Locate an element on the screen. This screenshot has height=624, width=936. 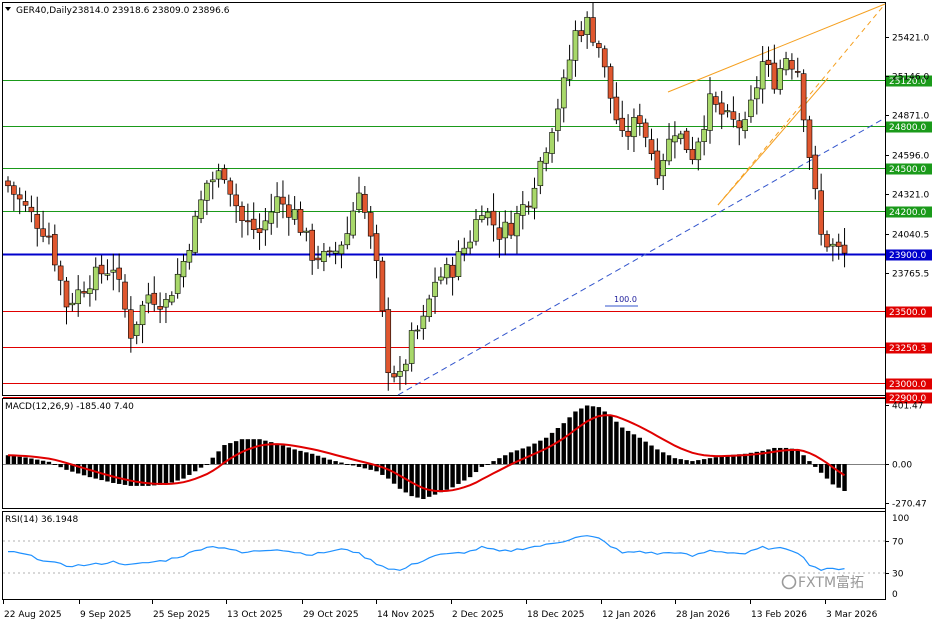
date-tick-label: 2 Dec 2025 is located at coordinates (478, 615).